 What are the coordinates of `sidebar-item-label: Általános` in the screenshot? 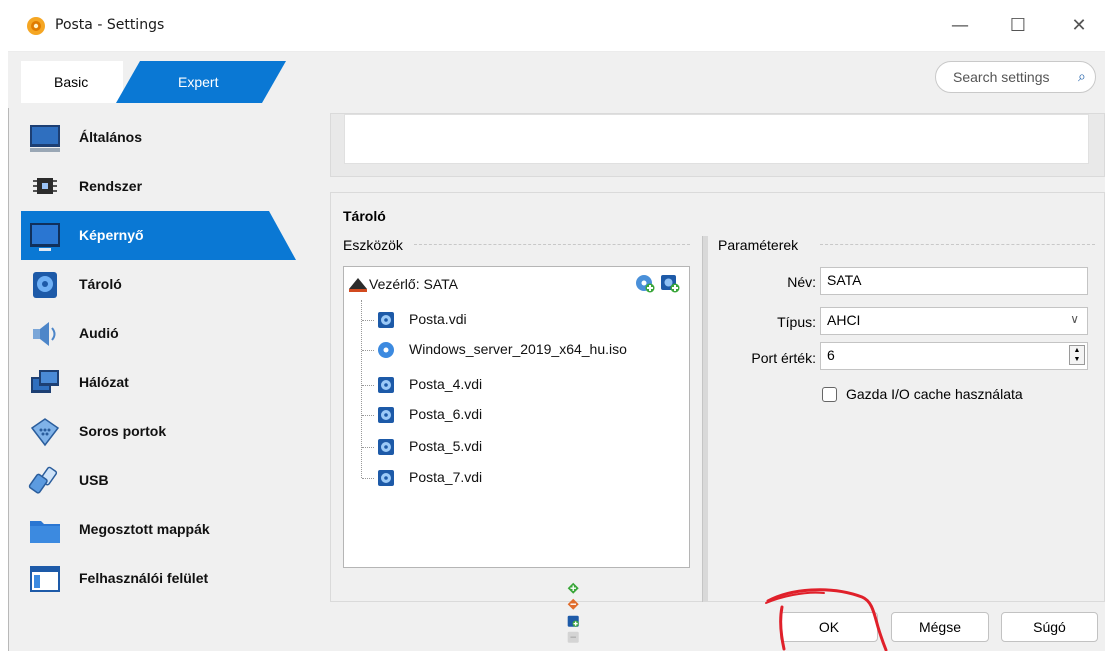 It's located at (111, 137).